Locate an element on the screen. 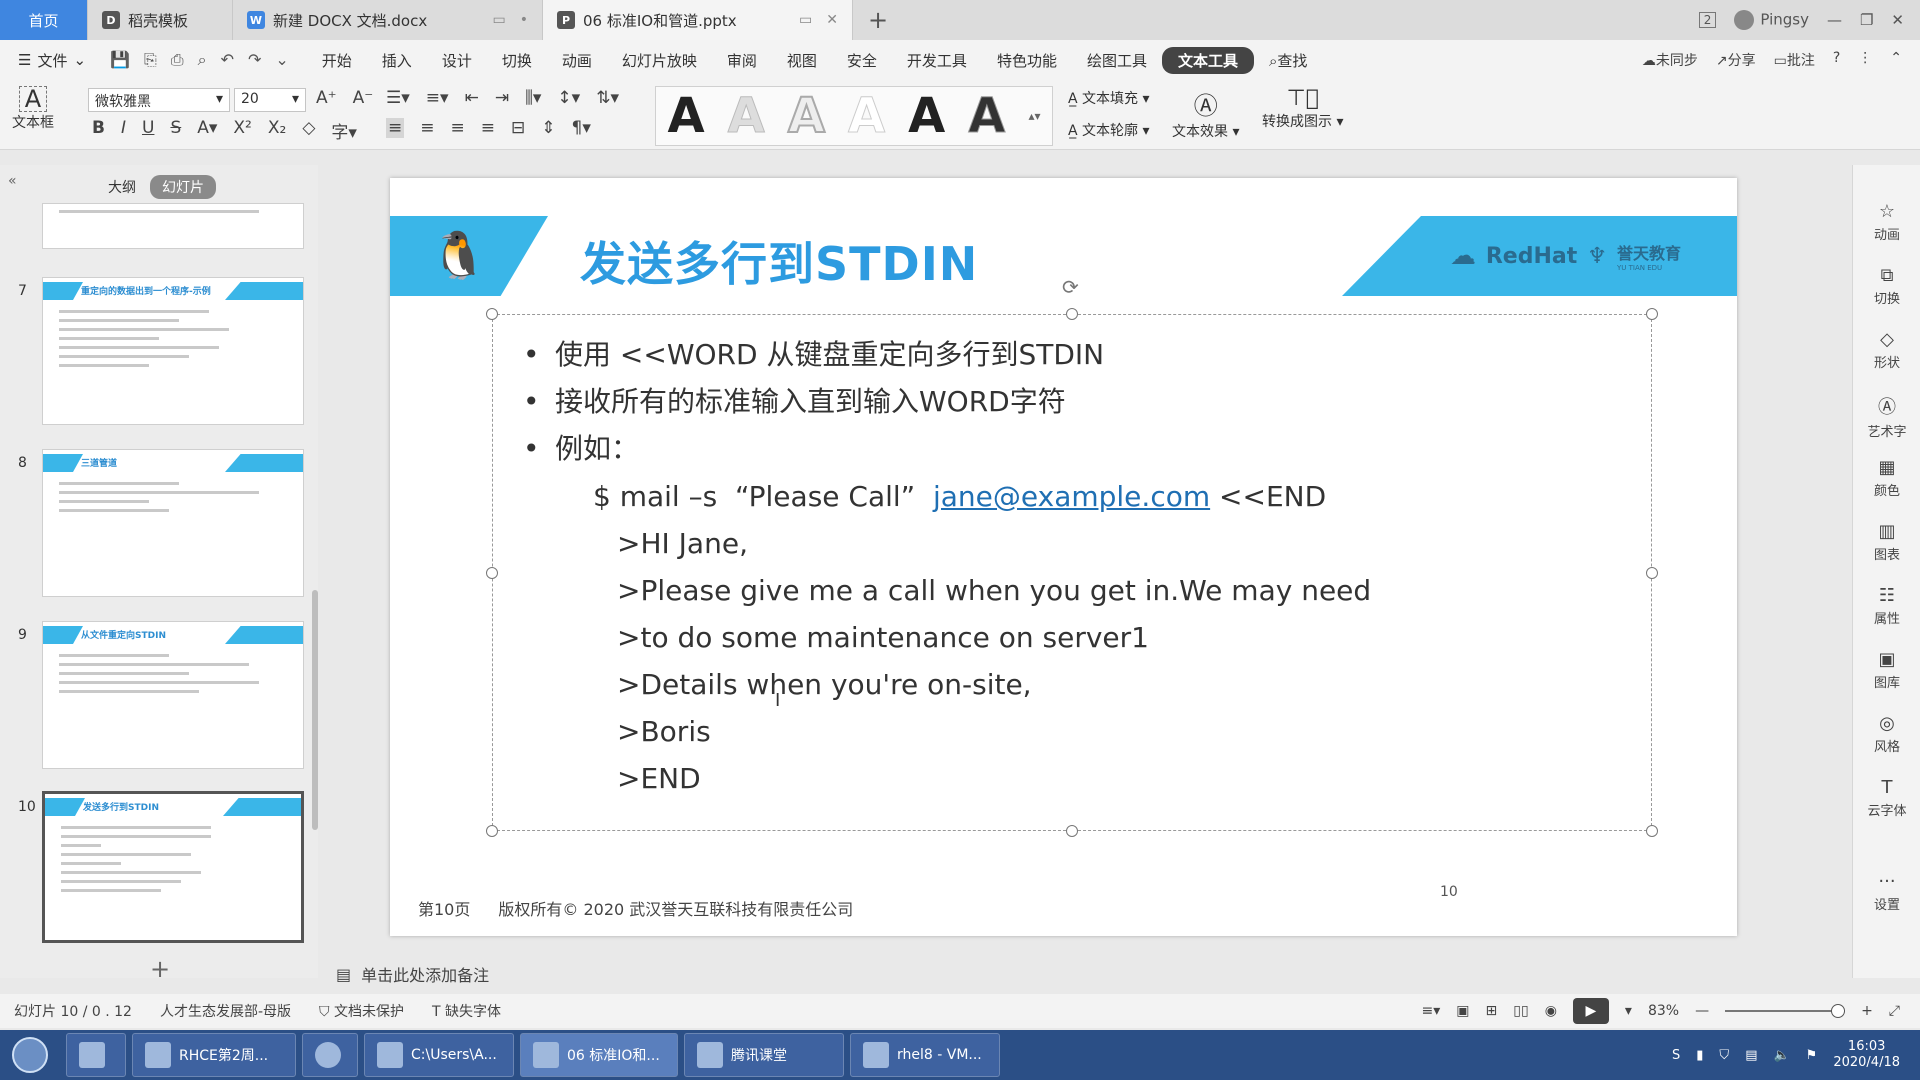 This screenshot has width=1920, height=1080. ime-icon: S is located at coordinates (1676, 1055).